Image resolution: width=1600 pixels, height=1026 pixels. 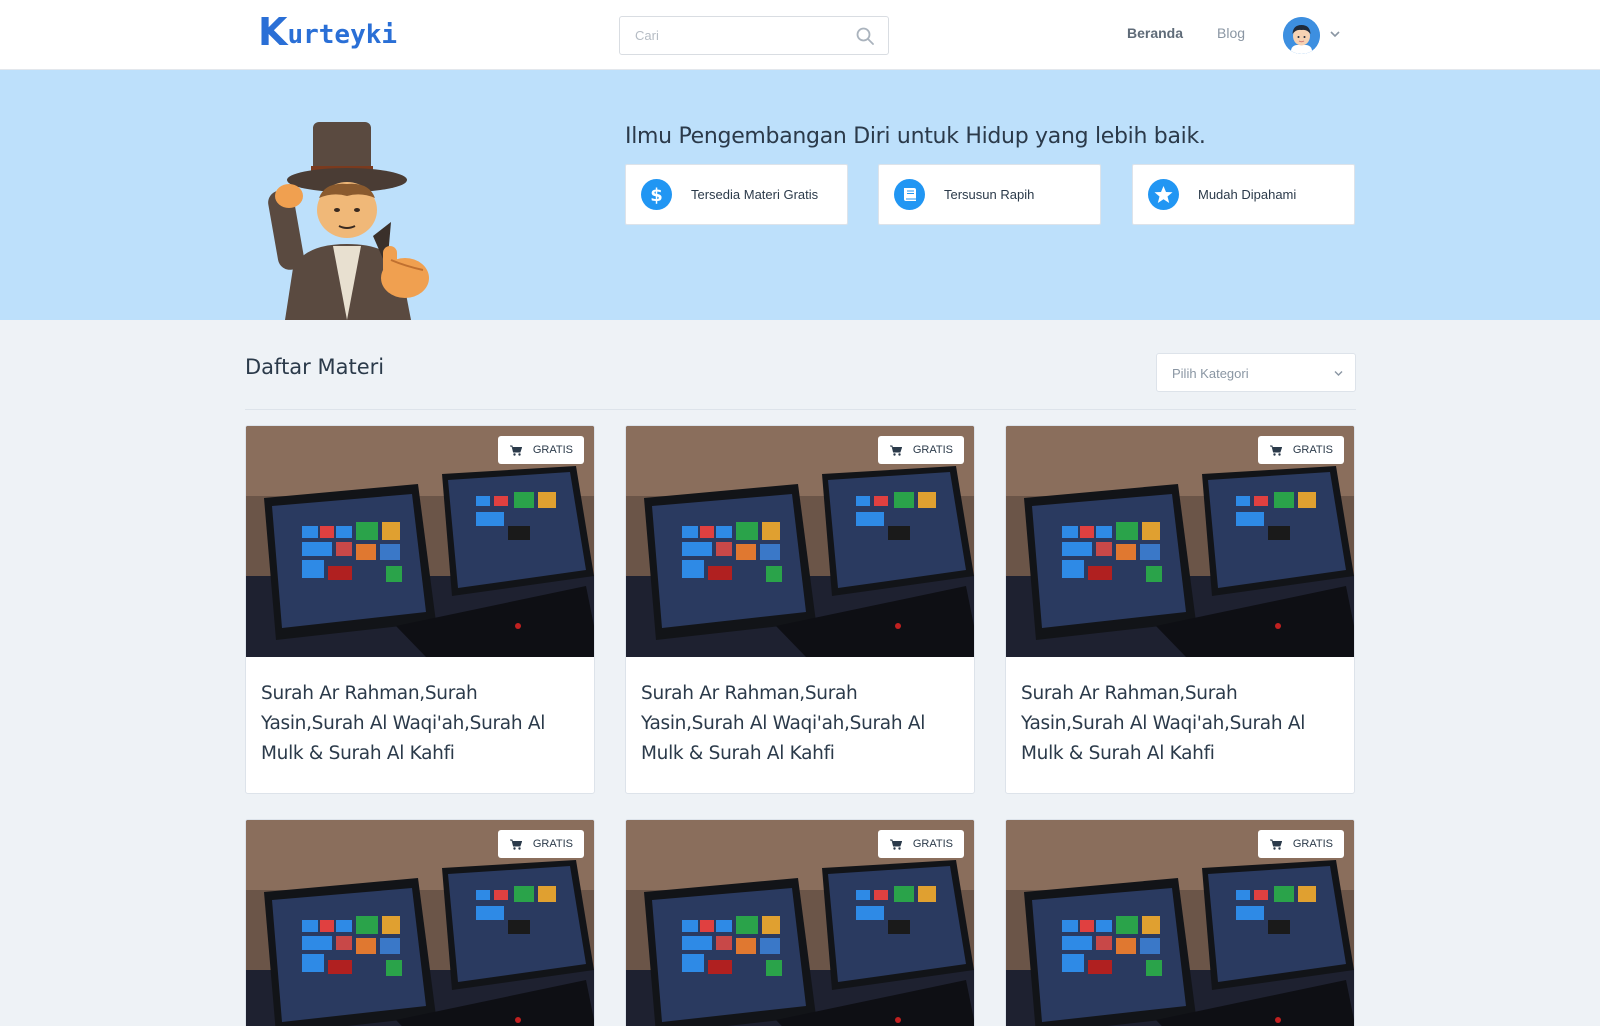 What do you see at coordinates (1155, 33) in the screenshot?
I see `nav-link-beranda: Beranda` at bounding box center [1155, 33].